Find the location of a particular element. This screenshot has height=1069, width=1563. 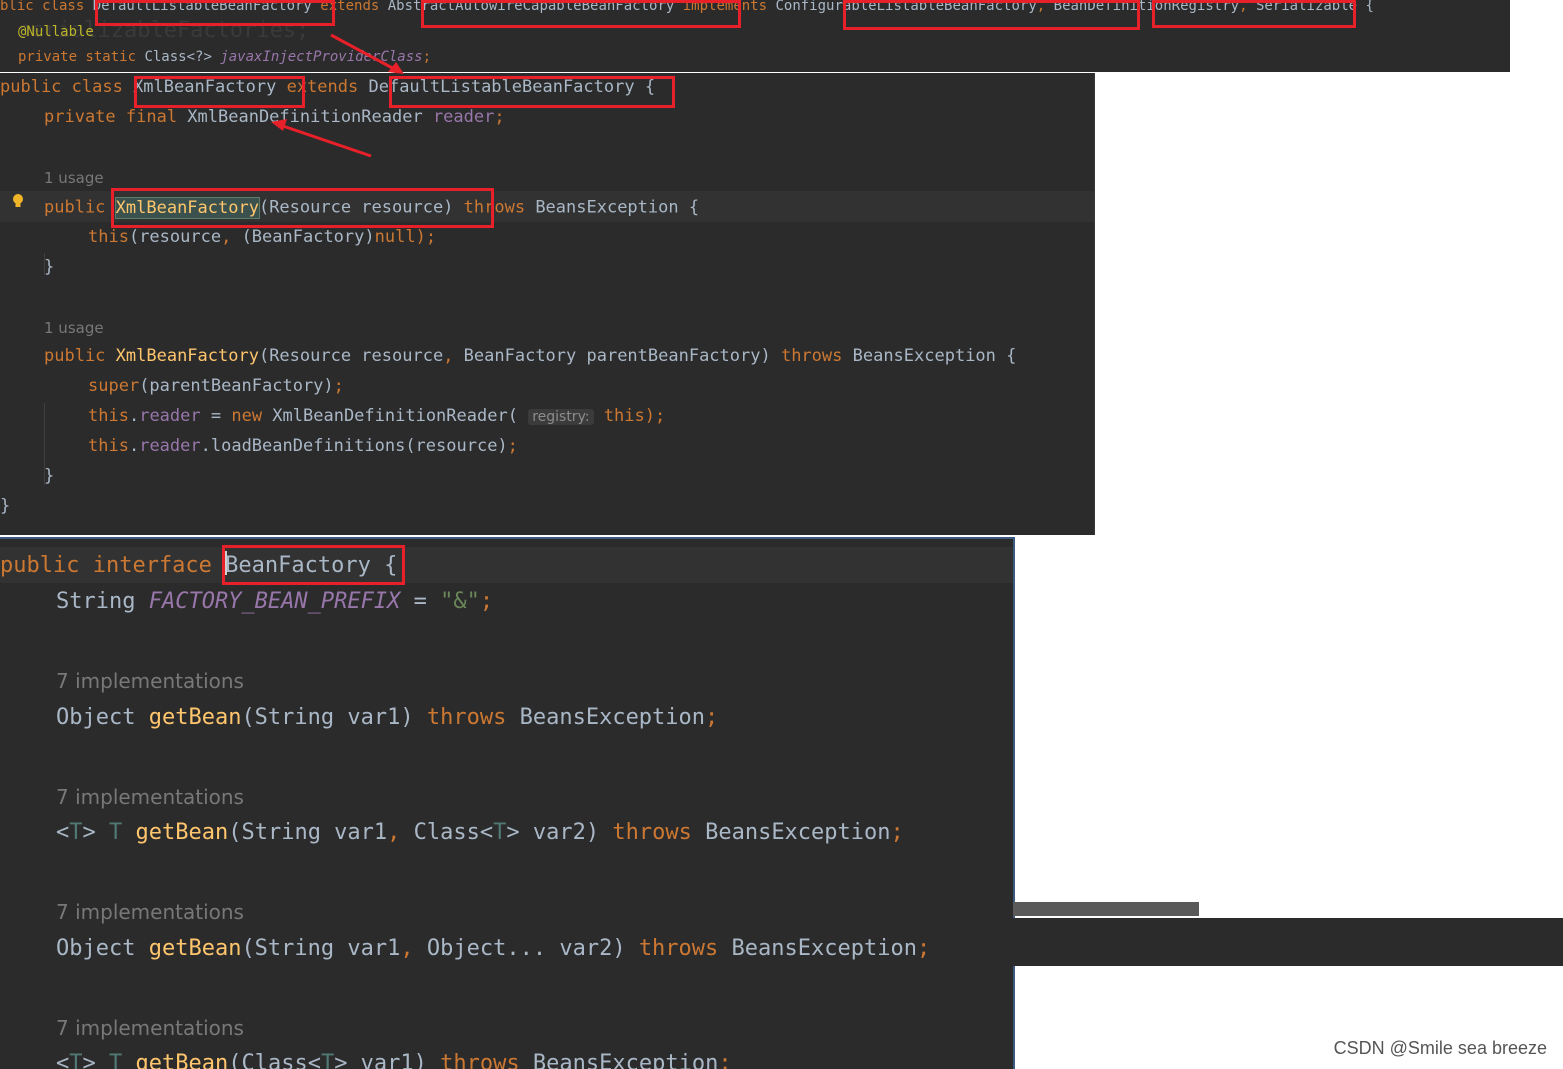

type-name: Class<?> is located at coordinates (182, 57).